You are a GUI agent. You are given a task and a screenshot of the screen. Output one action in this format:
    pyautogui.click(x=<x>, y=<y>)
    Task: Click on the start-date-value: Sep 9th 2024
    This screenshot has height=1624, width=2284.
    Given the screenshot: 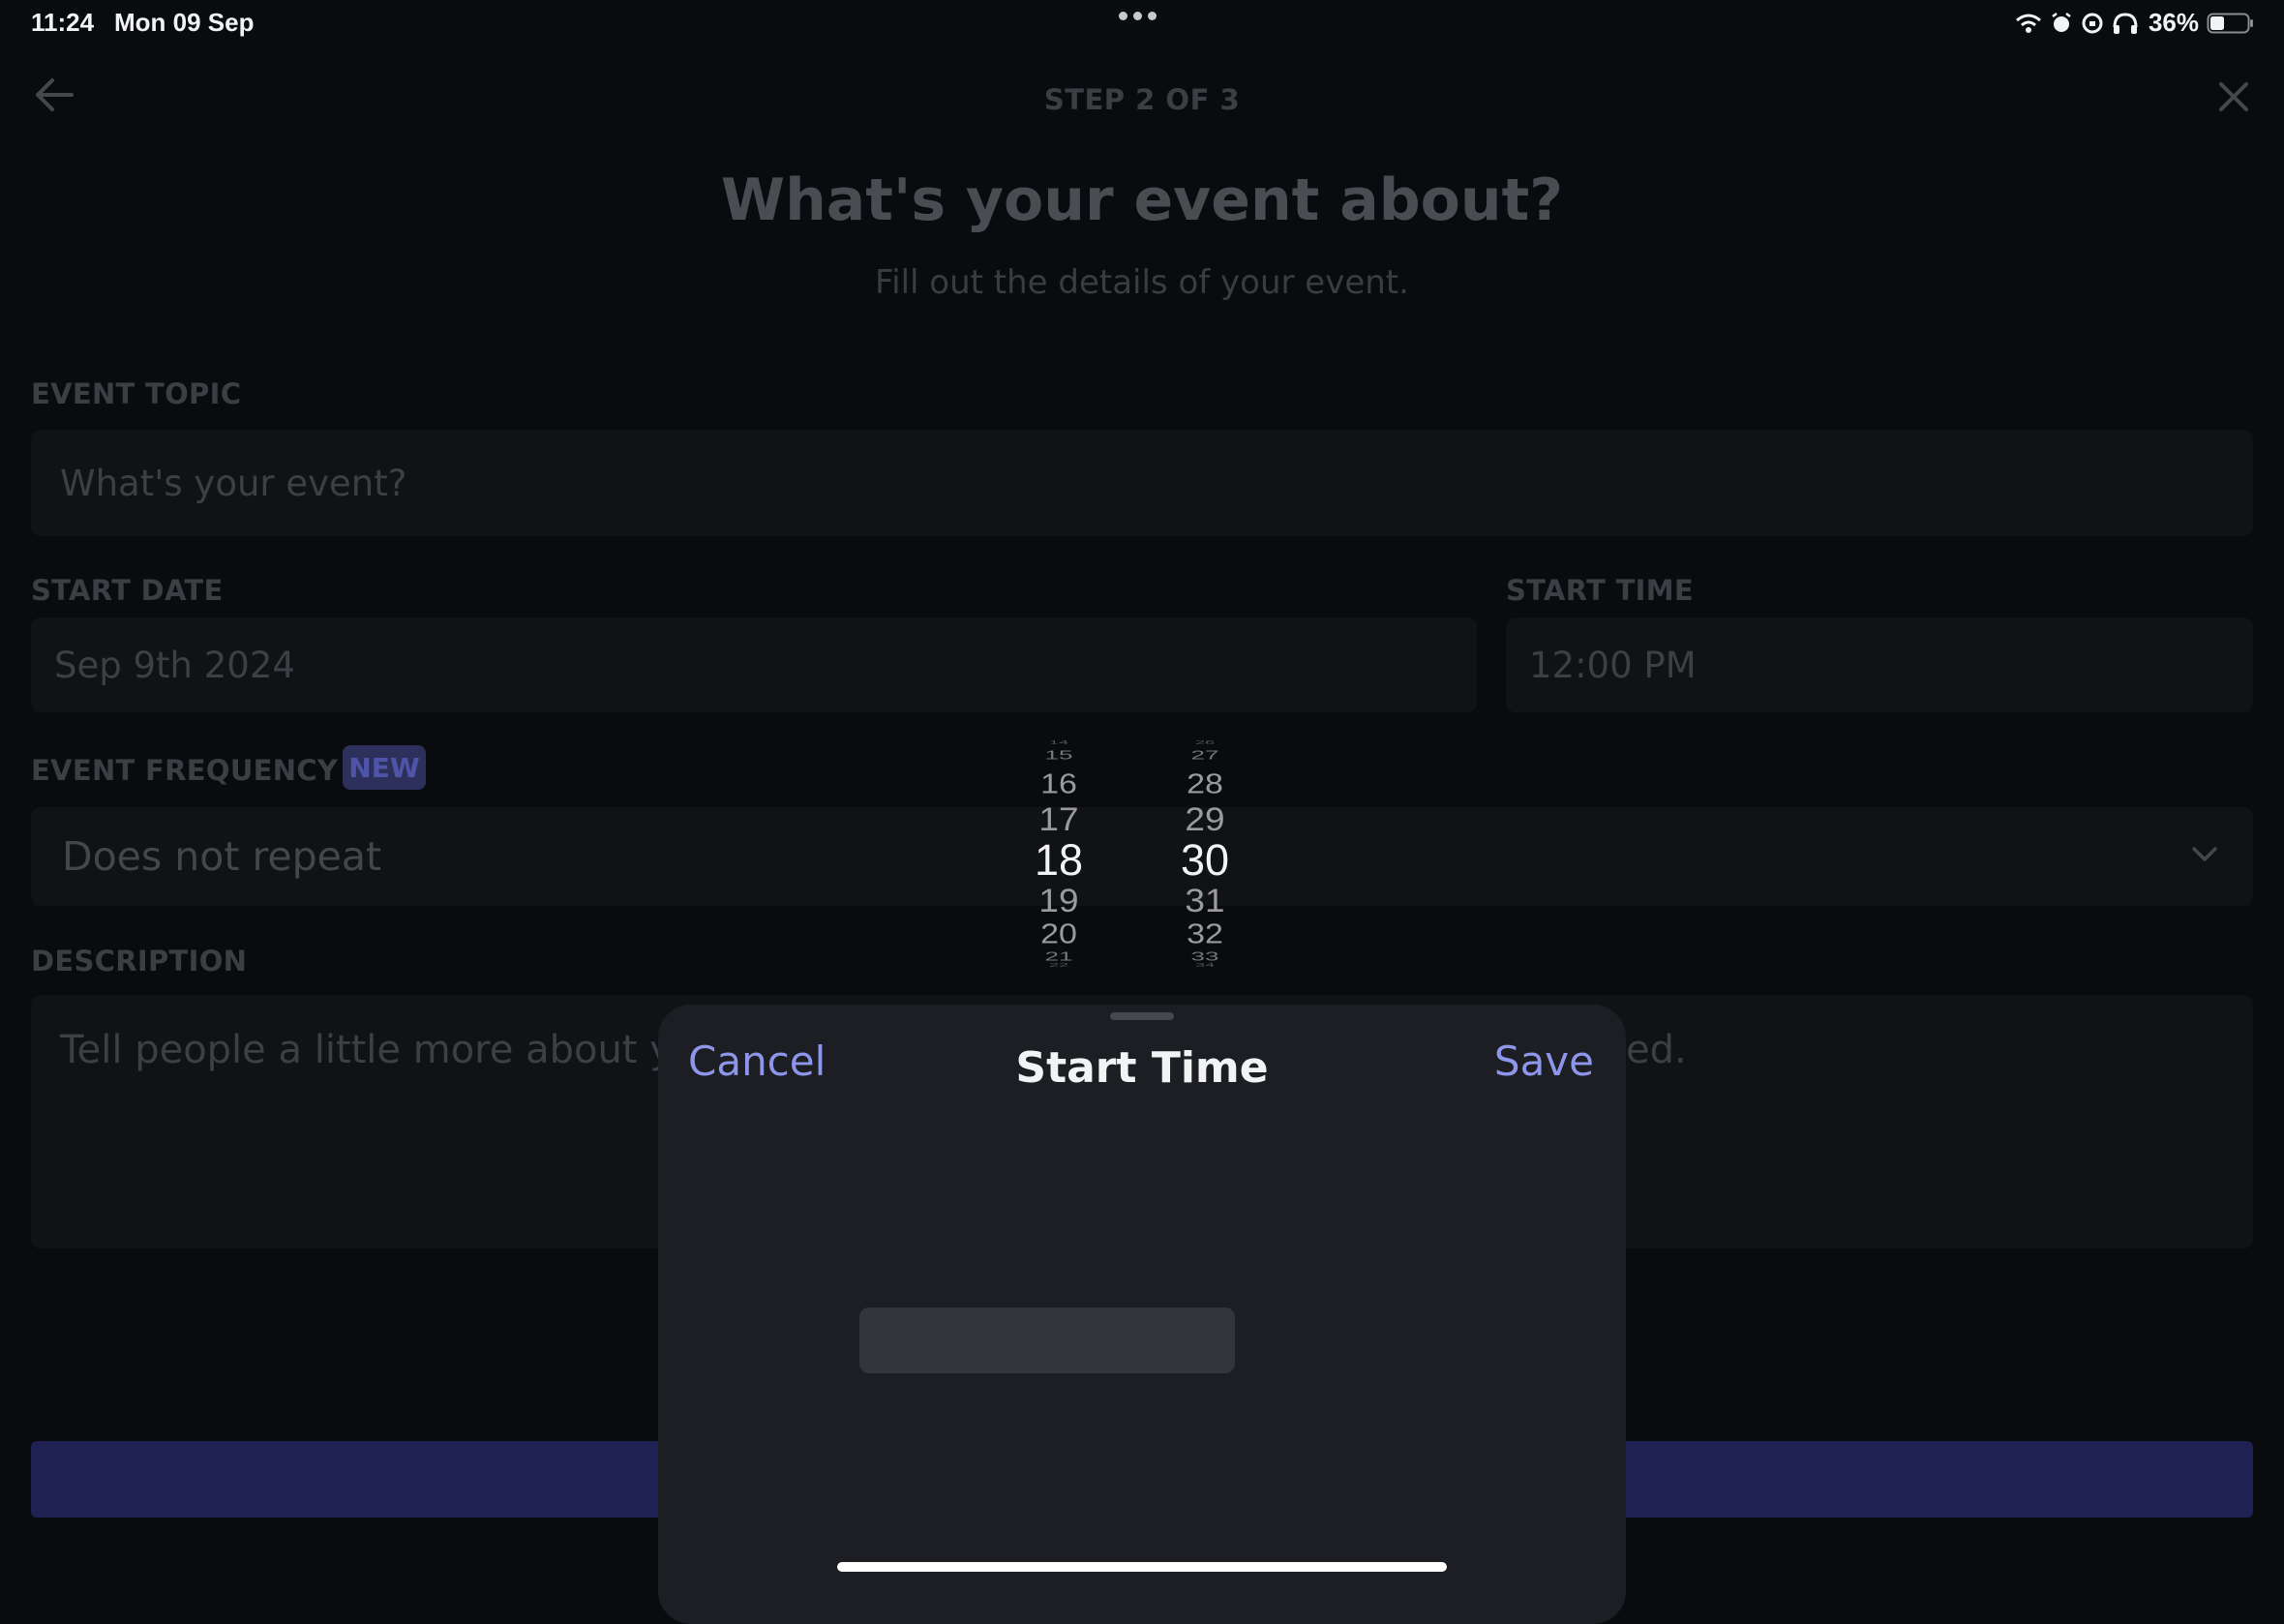 What is the action you would take?
    pyautogui.click(x=174, y=665)
    